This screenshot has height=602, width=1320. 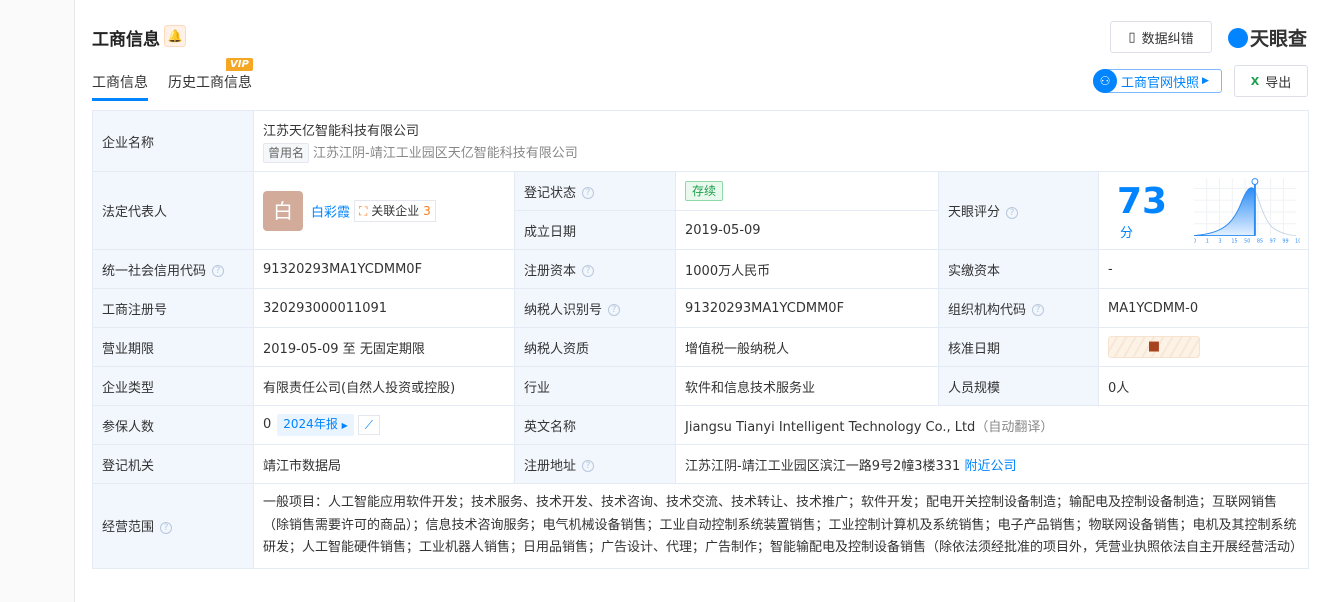 I want to click on label: 成立日期, so click(x=595, y=230).